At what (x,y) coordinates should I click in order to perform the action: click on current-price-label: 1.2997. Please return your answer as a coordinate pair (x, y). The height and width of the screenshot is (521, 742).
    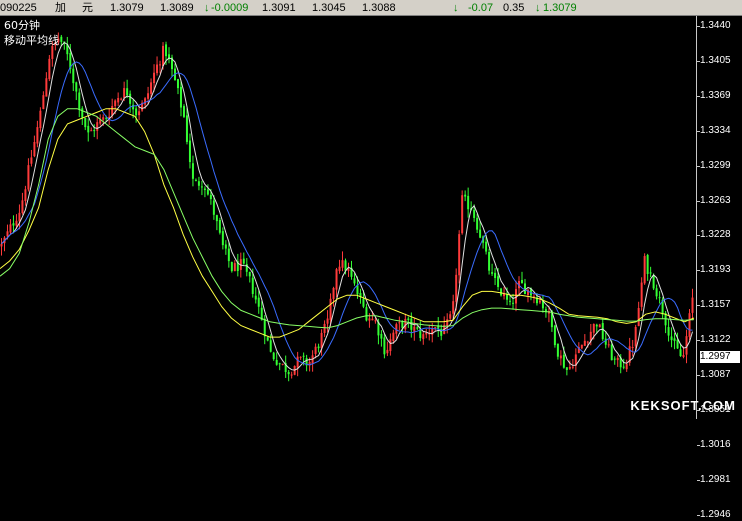
    Looking at the image, I should click on (720, 357).